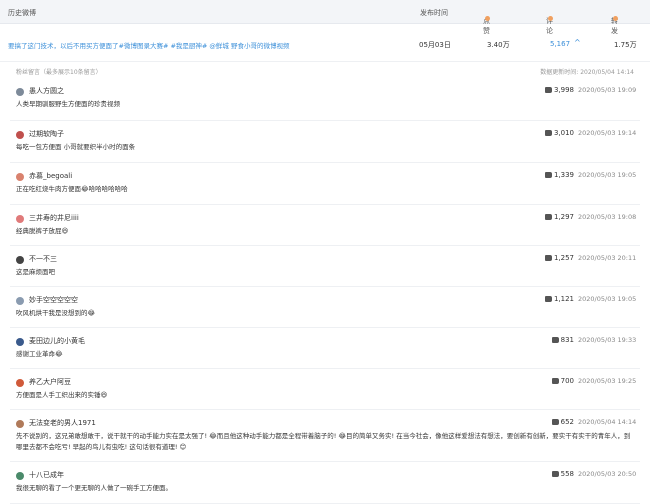 The width and height of the screenshot is (650, 504). I want to click on comment-time: 2020/05/04 14:14, so click(607, 422).